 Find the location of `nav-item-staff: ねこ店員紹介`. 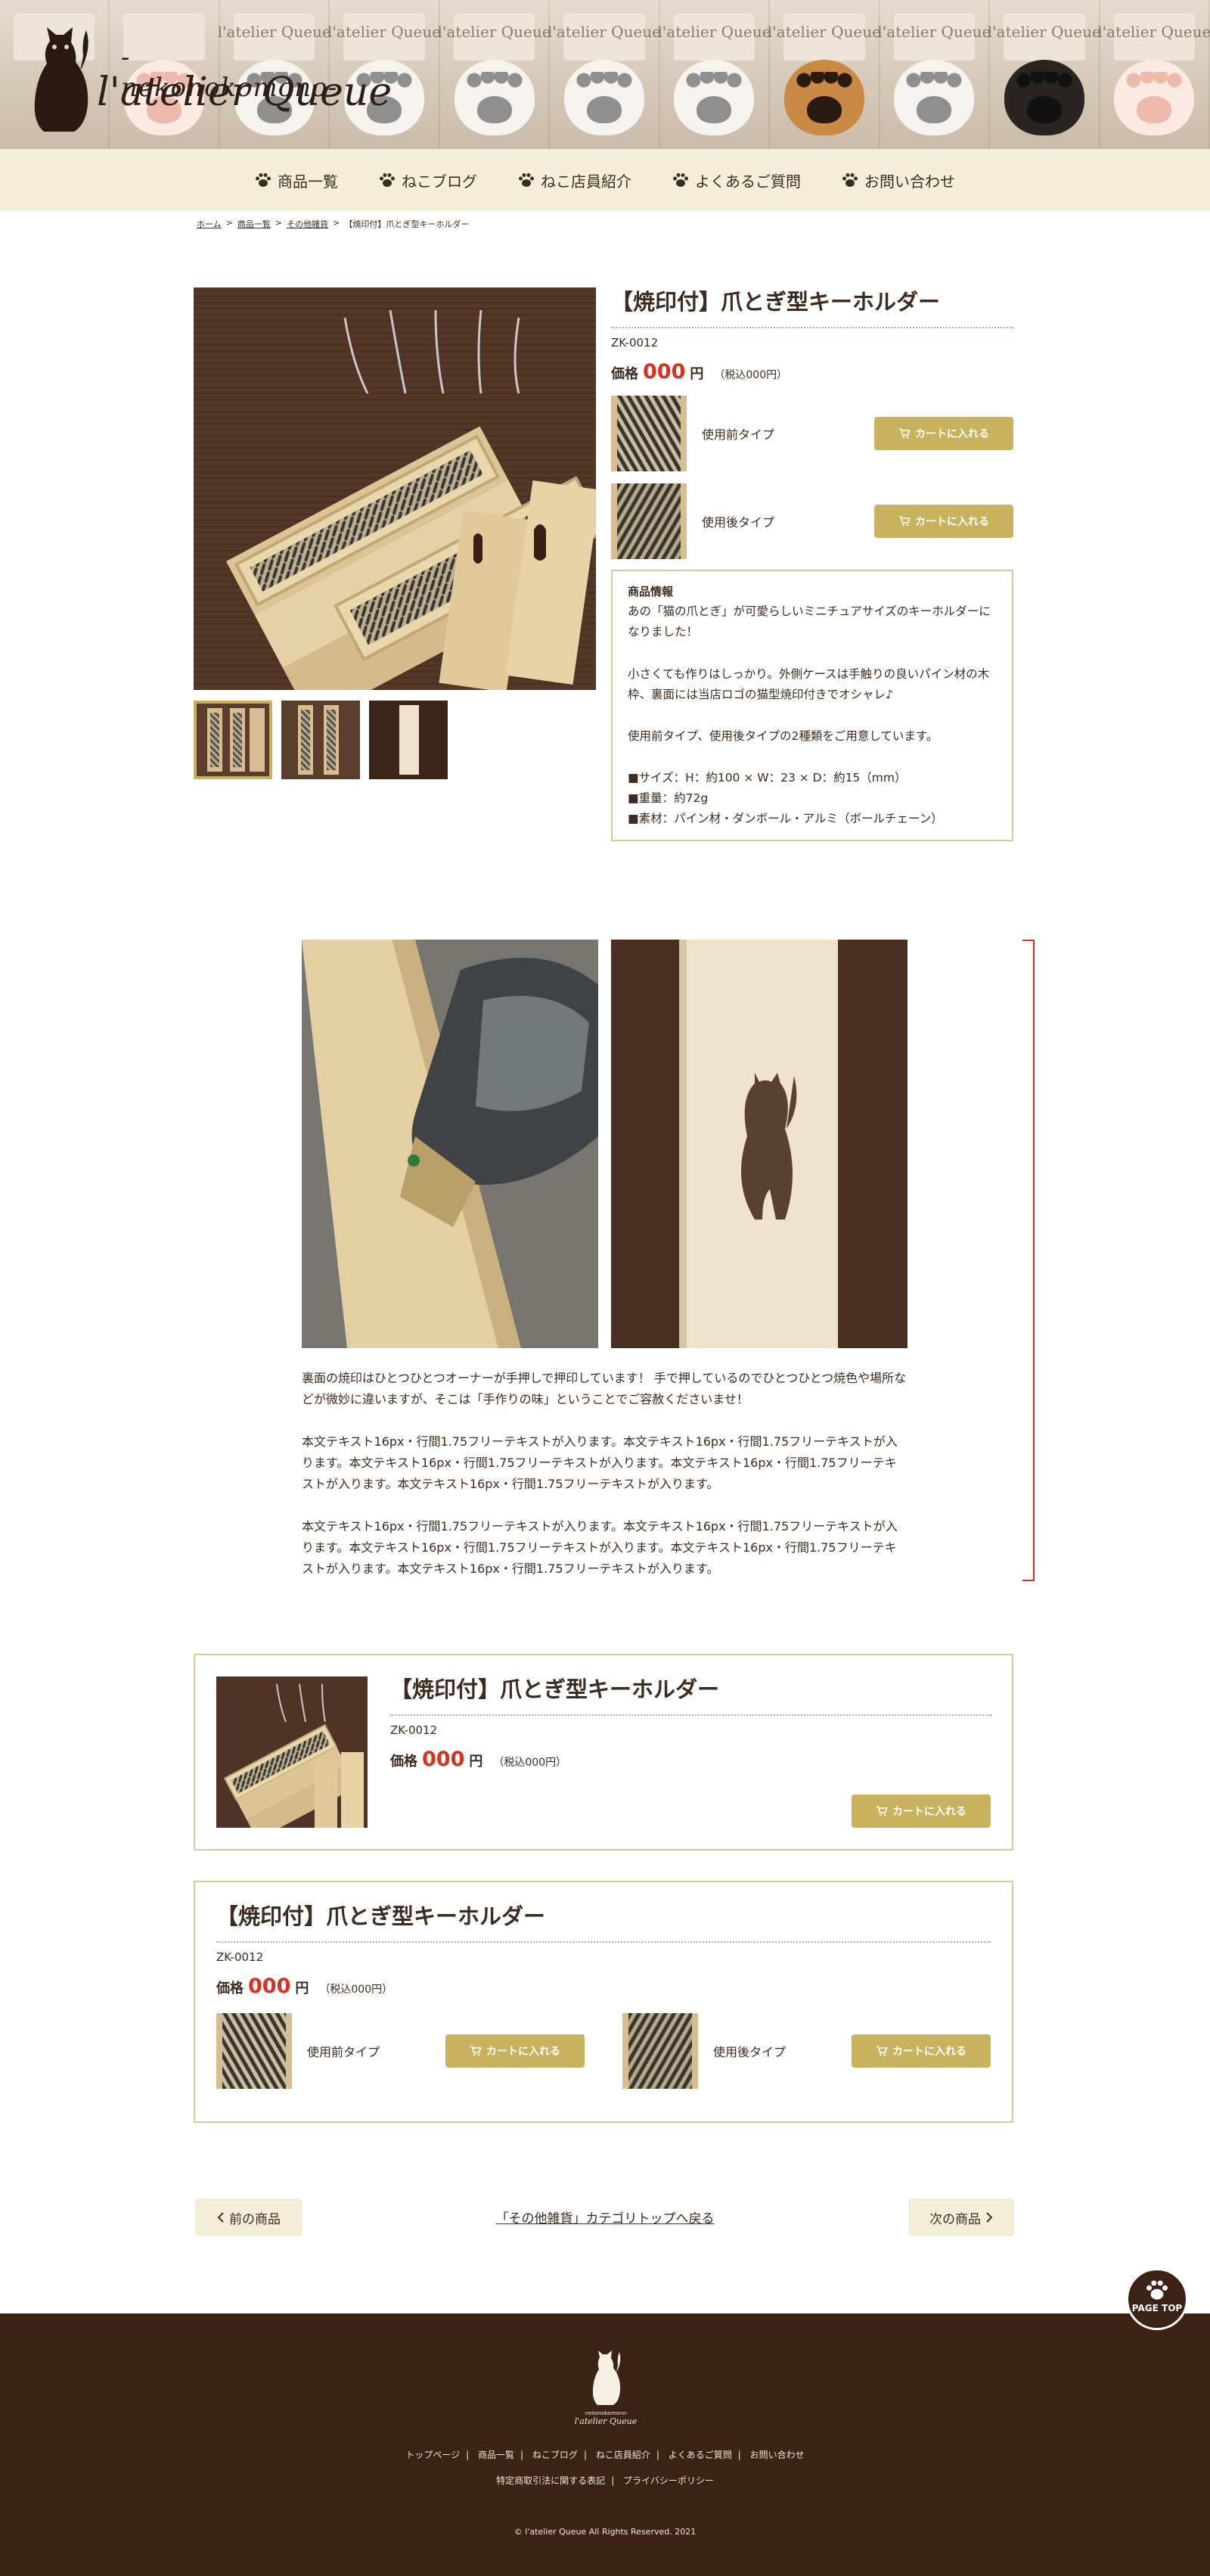

nav-item-staff: ねこ店員紹介 is located at coordinates (574, 180).